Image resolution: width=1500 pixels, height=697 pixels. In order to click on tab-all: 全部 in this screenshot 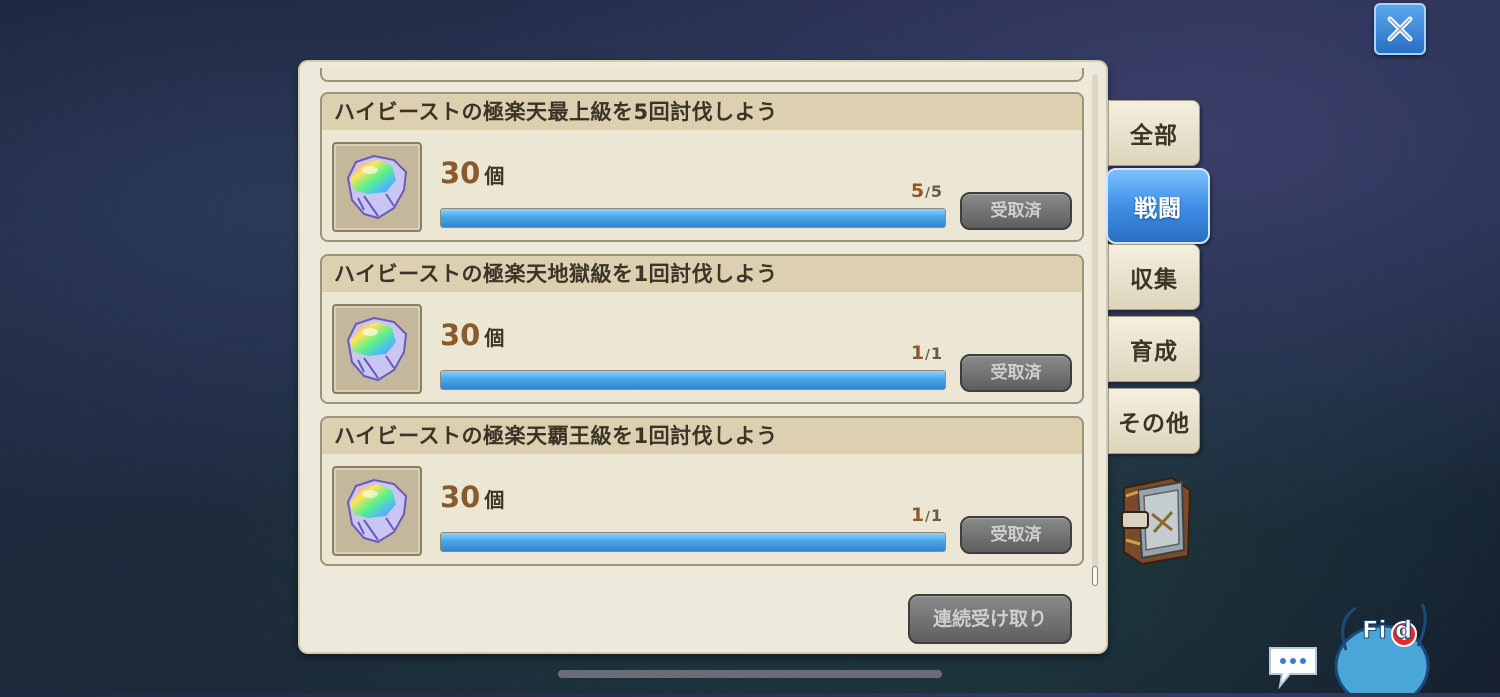, I will do `click(1154, 133)`.